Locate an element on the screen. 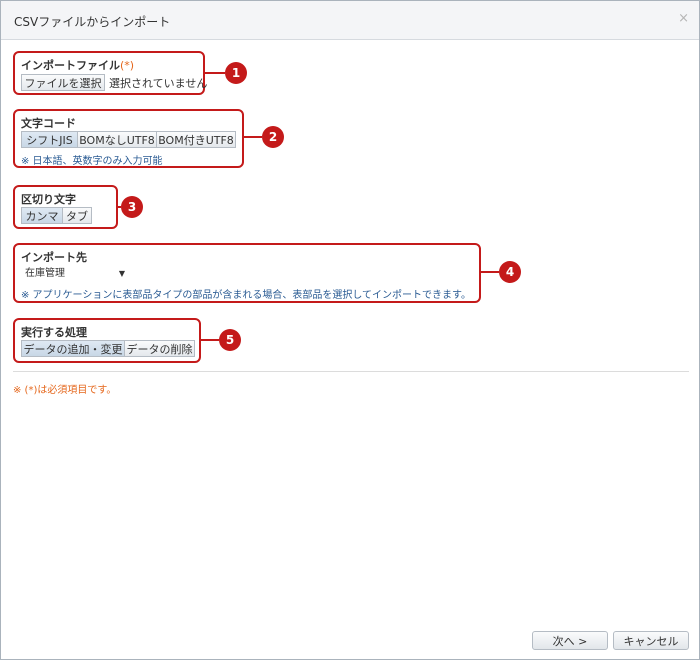 The image size is (700, 660). dialog-titlebar: CSVファイルからインポート × is located at coordinates (350, 20).